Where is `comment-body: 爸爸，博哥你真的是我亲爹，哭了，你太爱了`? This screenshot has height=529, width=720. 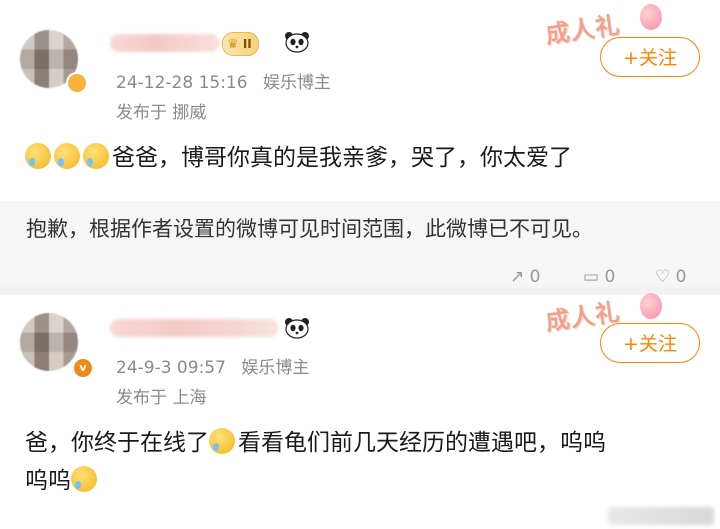
comment-body: 爸爸，博哥你真的是我亲爹，哭了，你太爱了 is located at coordinates (342, 158).